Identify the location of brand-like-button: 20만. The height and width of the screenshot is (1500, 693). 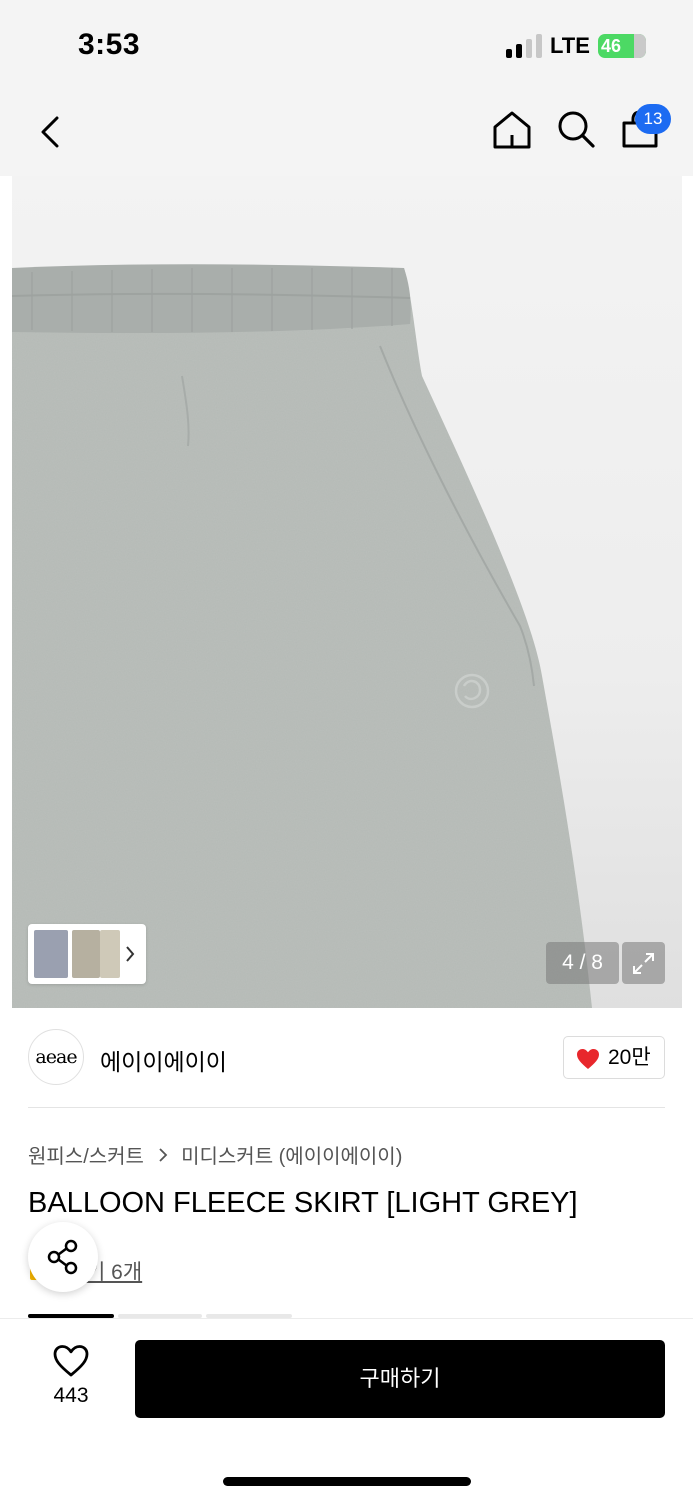
(614, 1057).